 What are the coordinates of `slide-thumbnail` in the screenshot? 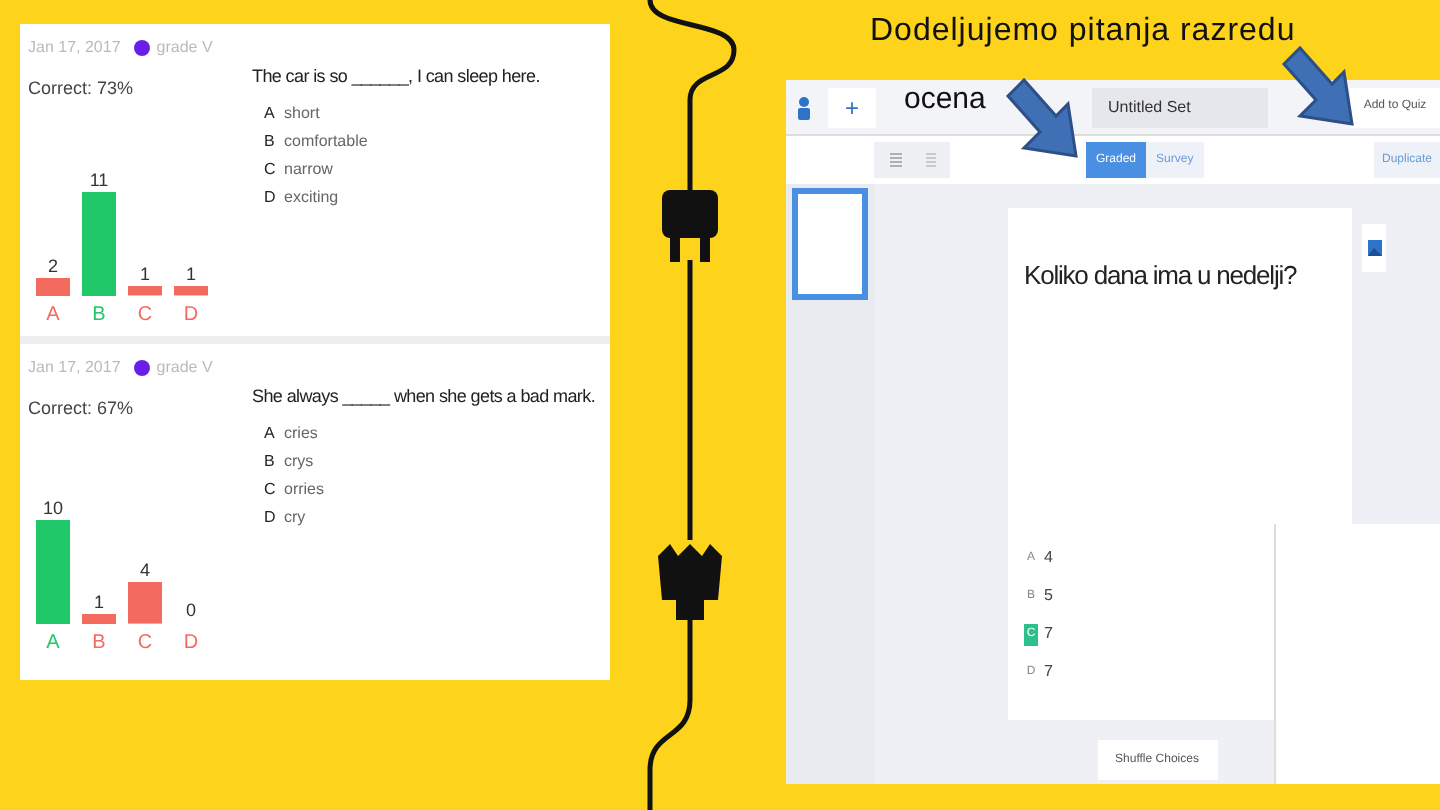 It's located at (830, 244).